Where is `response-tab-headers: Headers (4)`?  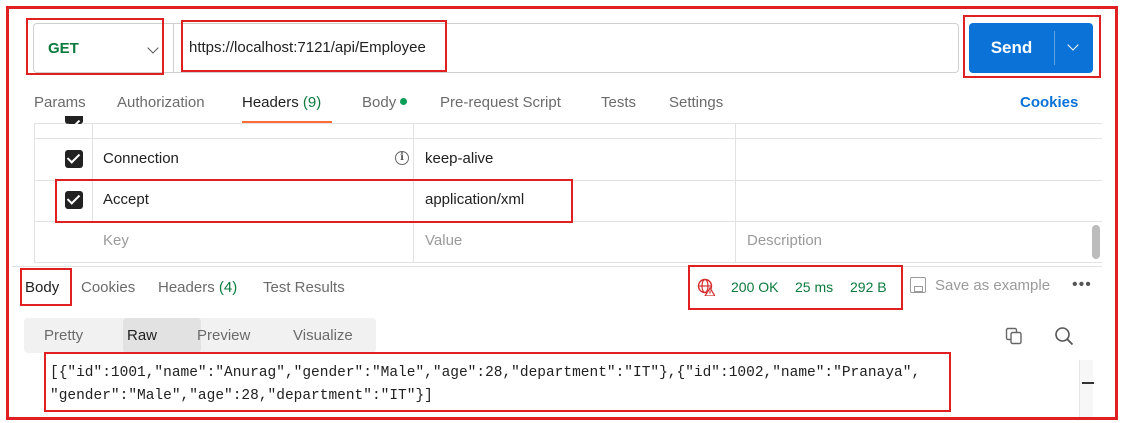 response-tab-headers: Headers (4) is located at coordinates (197, 287).